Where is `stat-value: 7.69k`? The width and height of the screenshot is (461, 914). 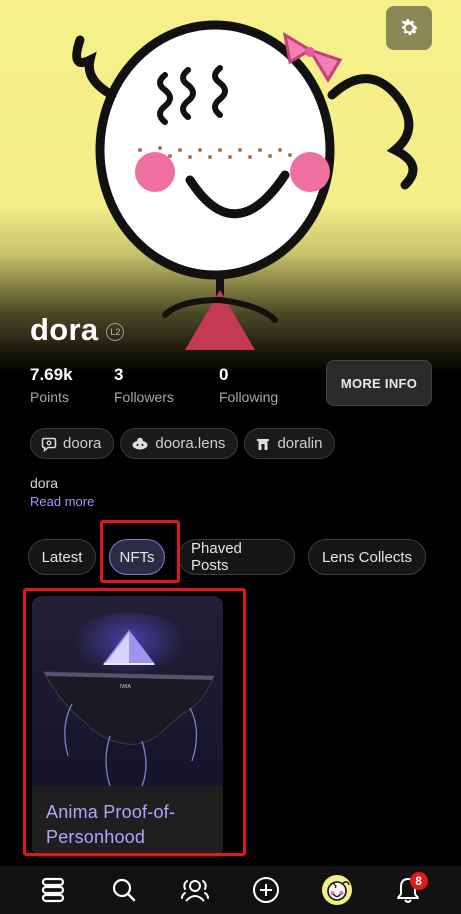
stat-value: 7.69k is located at coordinates (51, 374).